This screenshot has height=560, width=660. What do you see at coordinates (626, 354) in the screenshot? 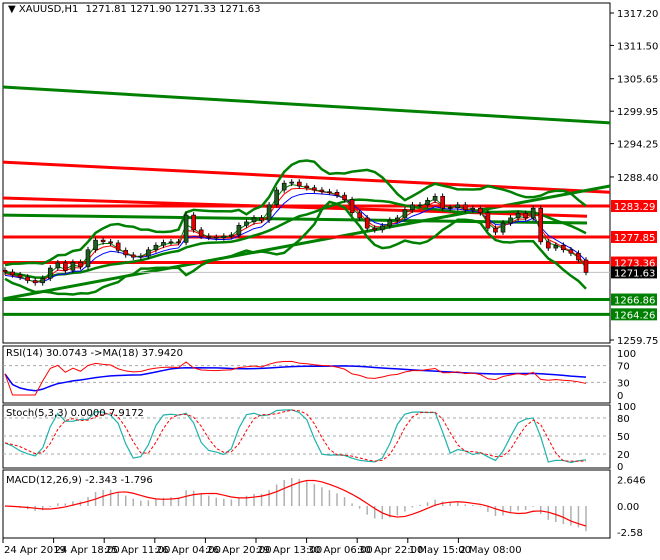
I see `rsi-tick-label: 100` at bounding box center [626, 354].